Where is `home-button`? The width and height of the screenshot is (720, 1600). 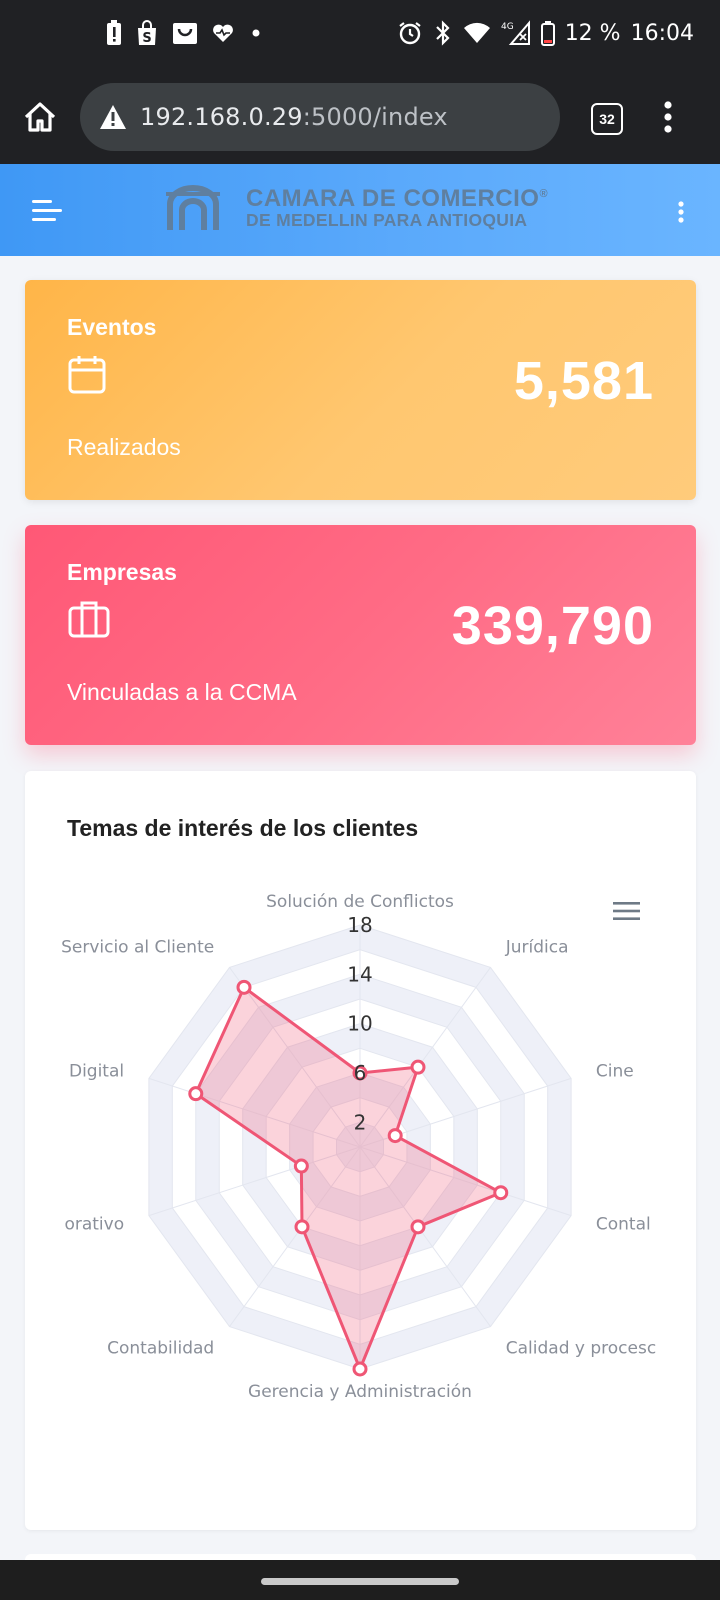
home-button is located at coordinates (40, 117).